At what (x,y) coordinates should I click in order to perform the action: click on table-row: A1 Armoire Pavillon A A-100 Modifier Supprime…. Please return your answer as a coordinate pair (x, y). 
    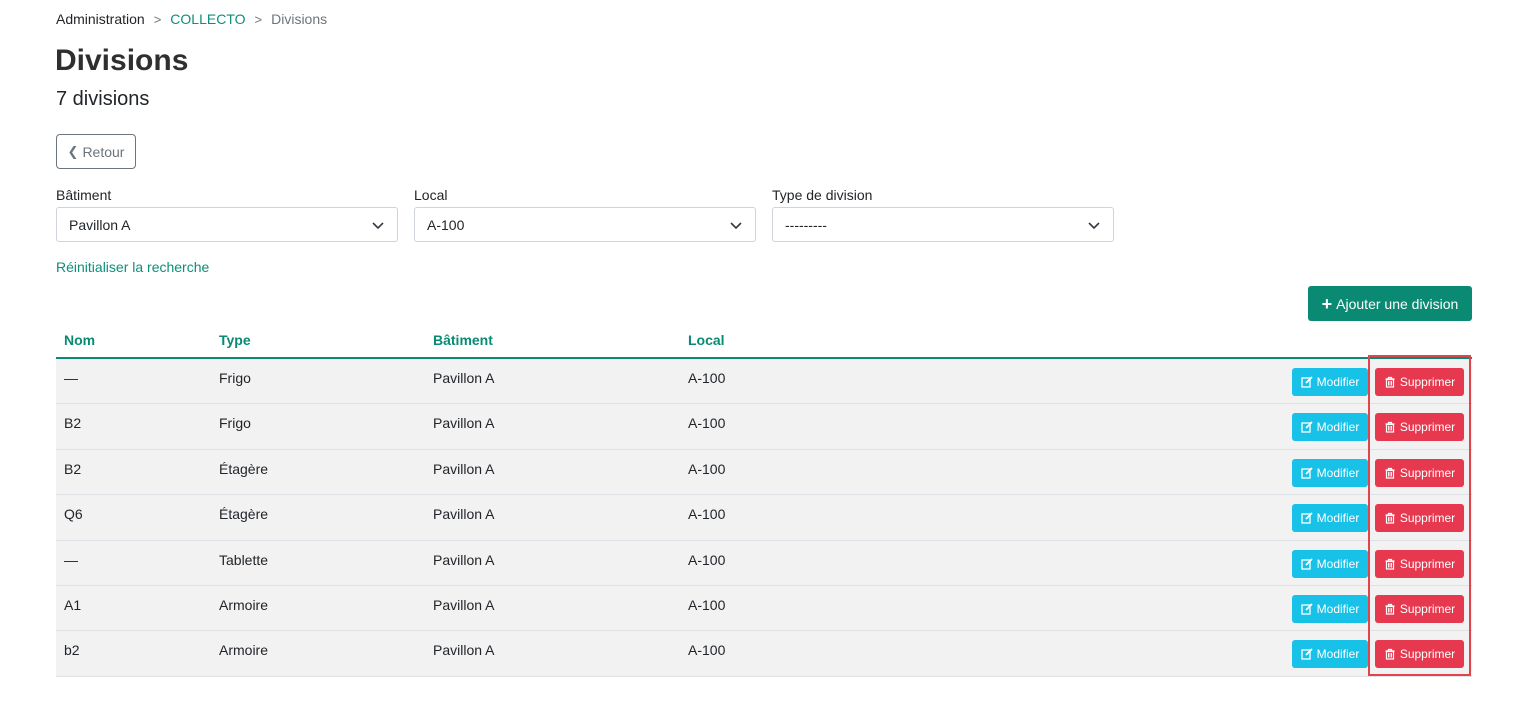
    Looking at the image, I should click on (764, 608).